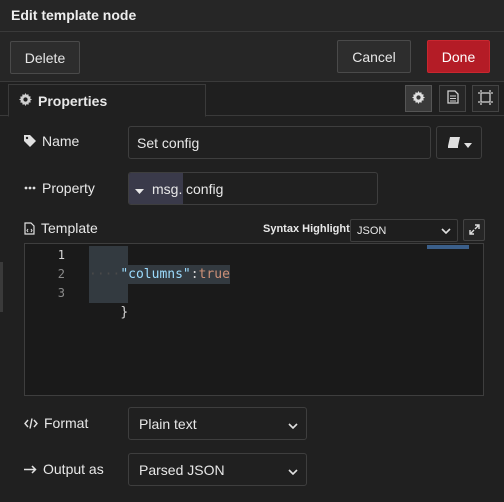 This screenshot has height=502, width=504. What do you see at coordinates (155, 274) in the screenshot?
I see `code-token: "columns"` at bounding box center [155, 274].